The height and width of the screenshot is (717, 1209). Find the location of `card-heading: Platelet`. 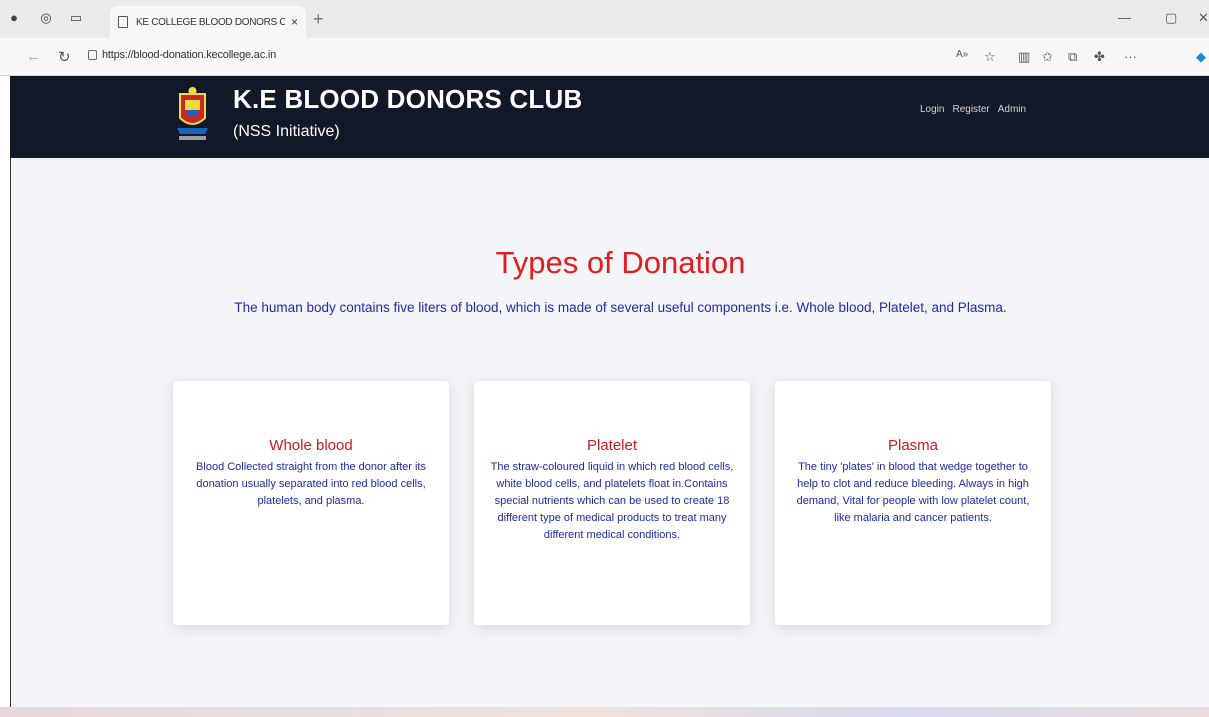

card-heading: Platelet is located at coordinates (612, 445).